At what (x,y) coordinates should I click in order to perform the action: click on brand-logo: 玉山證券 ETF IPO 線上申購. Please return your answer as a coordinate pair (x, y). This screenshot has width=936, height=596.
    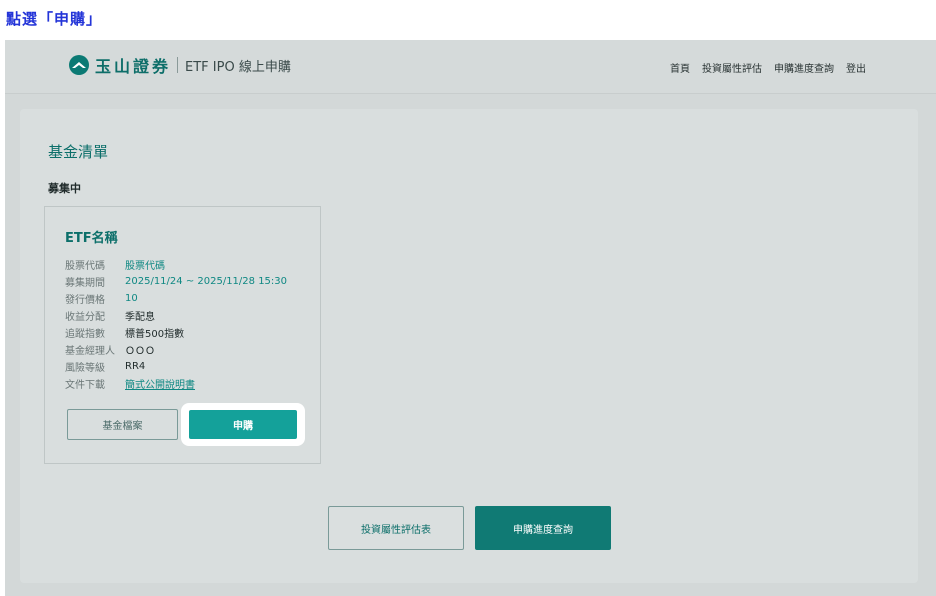
    Looking at the image, I should click on (180, 65).